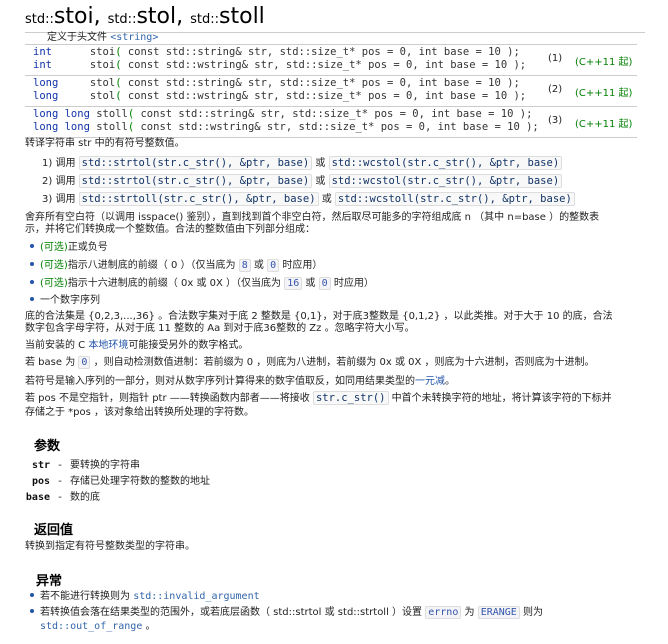 This screenshot has height=644, width=668. What do you see at coordinates (140, 412) in the screenshot?
I see `pos-text-line2: 存储之于 *pos ，该对象给出转换所处理的字符数。` at bounding box center [140, 412].